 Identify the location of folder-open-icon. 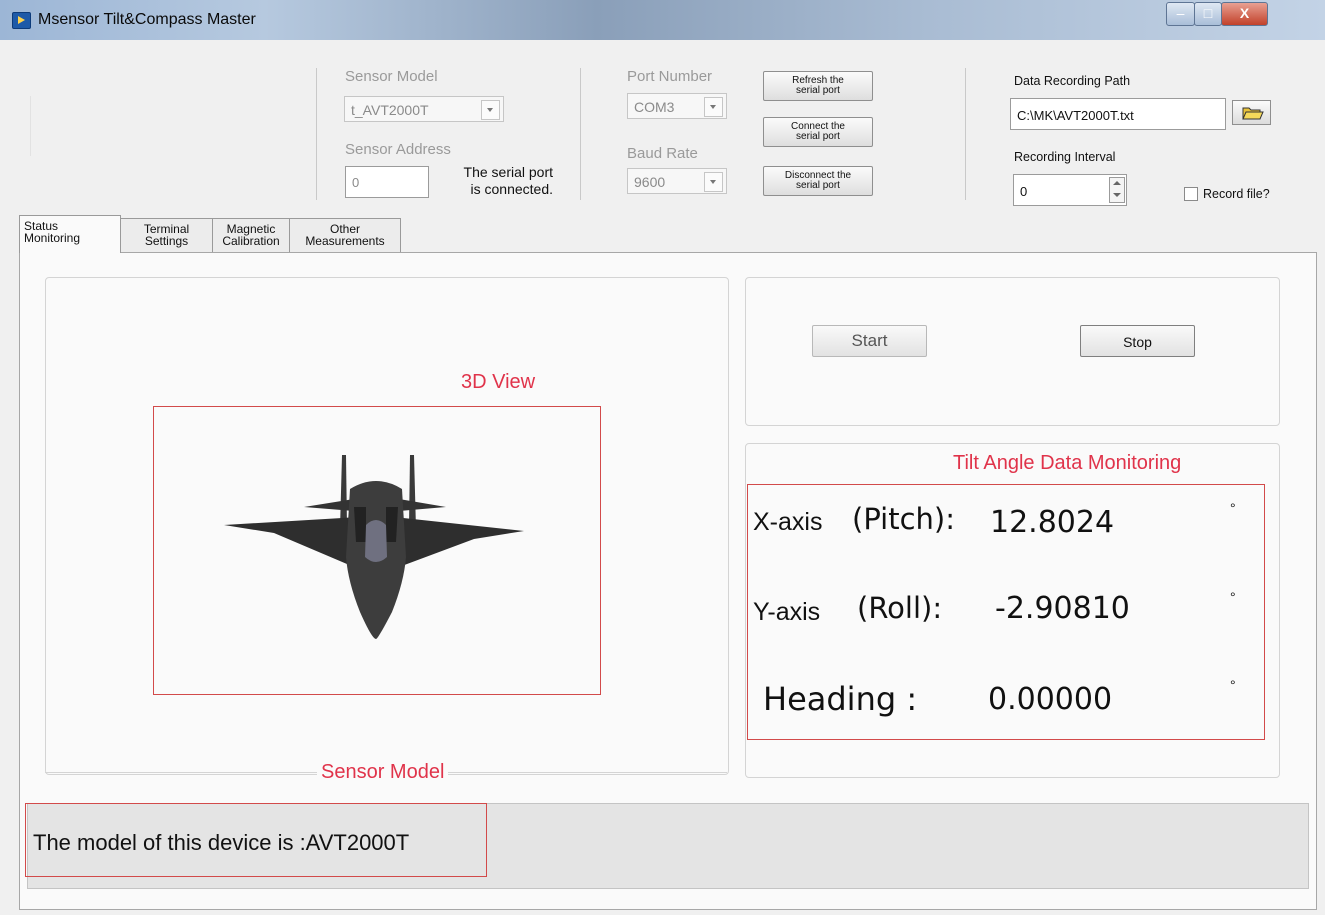
(1253, 113).